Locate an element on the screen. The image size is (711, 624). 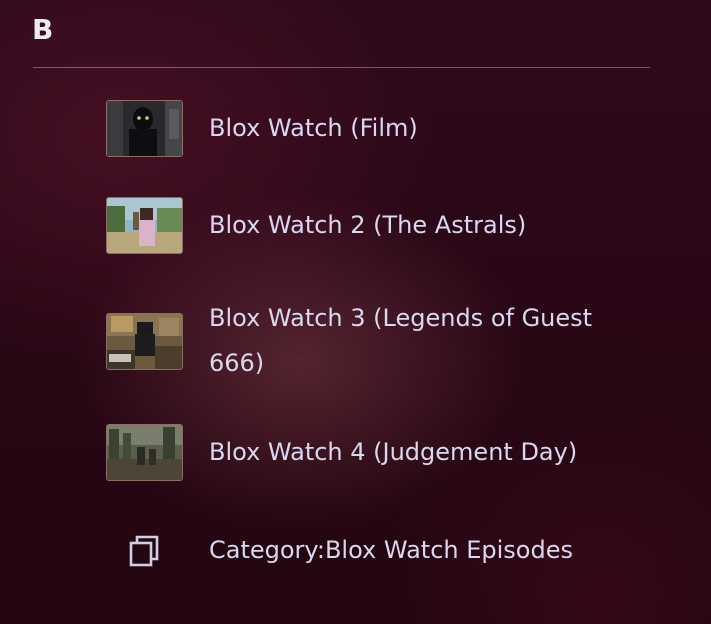
list-item-blox-watch-3: Blox Watch 3 (Legends of Guest 666) is located at coordinates (367, 341).